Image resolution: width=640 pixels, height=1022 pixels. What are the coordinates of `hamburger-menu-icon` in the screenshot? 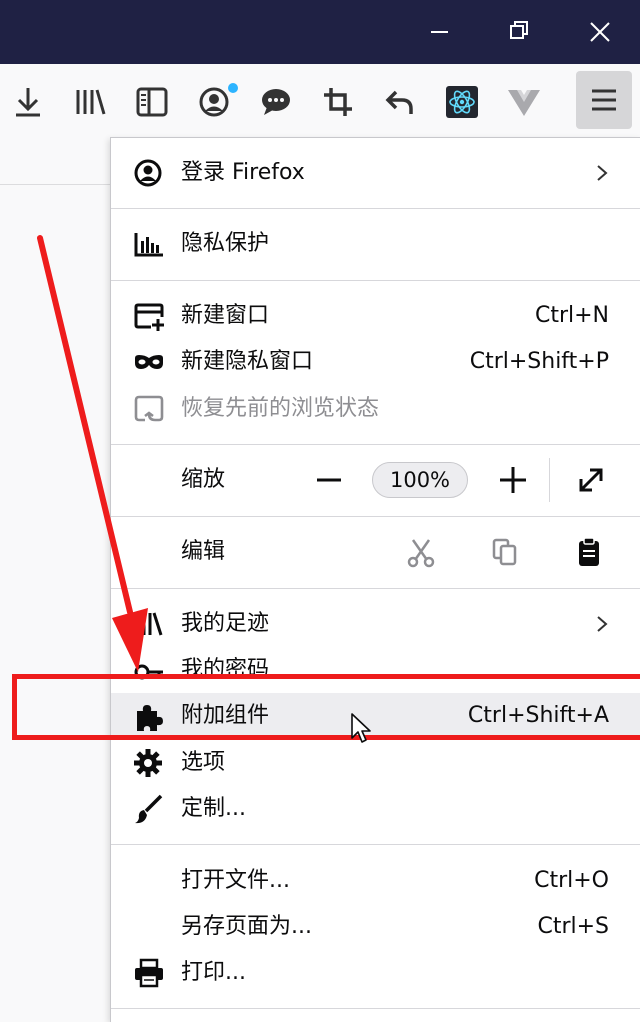 It's located at (604, 100).